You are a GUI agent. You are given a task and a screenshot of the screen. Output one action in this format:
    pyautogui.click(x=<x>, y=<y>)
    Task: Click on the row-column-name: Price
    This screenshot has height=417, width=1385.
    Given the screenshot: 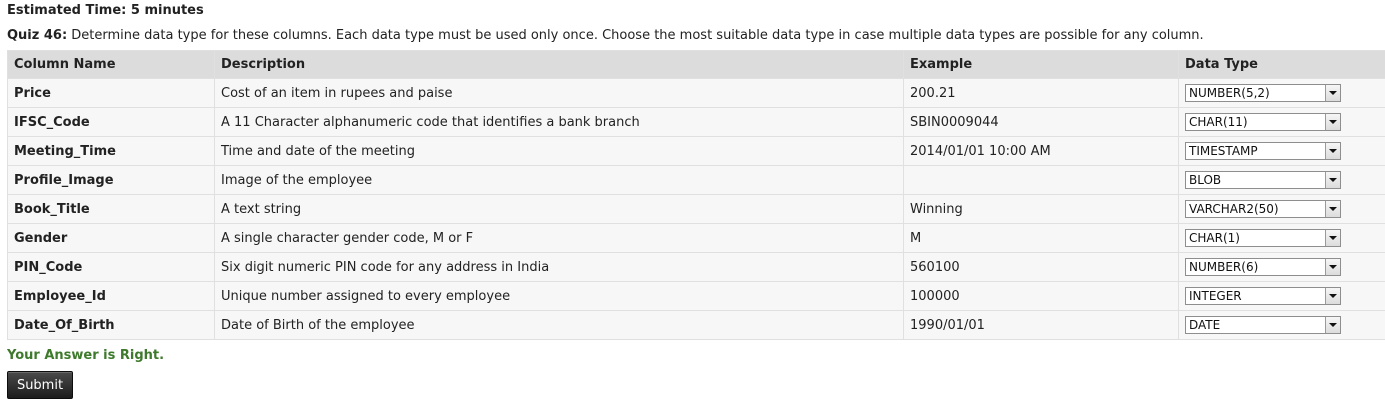 What is the action you would take?
    pyautogui.click(x=111, y=93)
    